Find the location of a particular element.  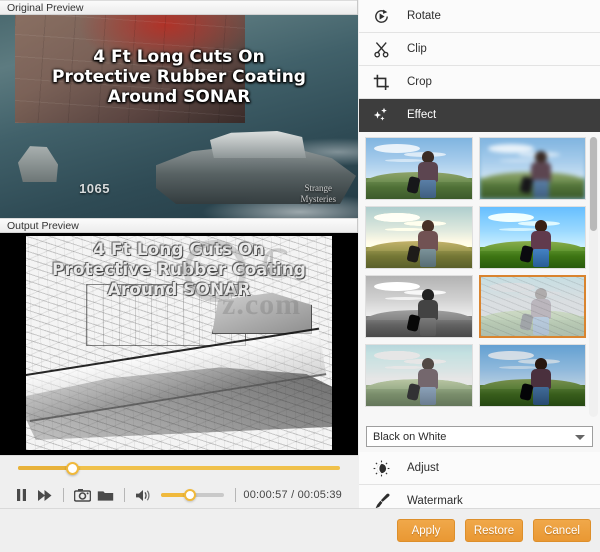

scissors-icon is located at coordinates (386, 49).